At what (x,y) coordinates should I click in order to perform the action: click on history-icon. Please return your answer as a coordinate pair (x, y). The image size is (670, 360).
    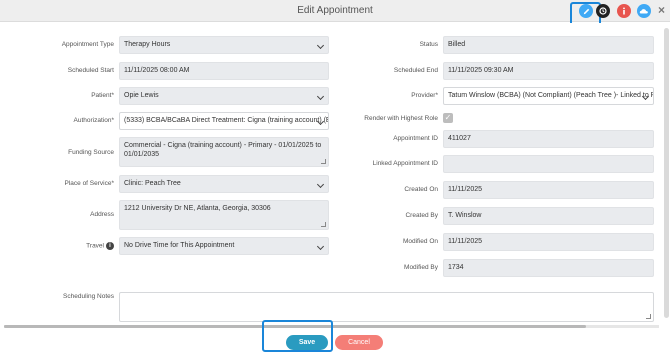
    Looking at the image, I should click on (603, 11).